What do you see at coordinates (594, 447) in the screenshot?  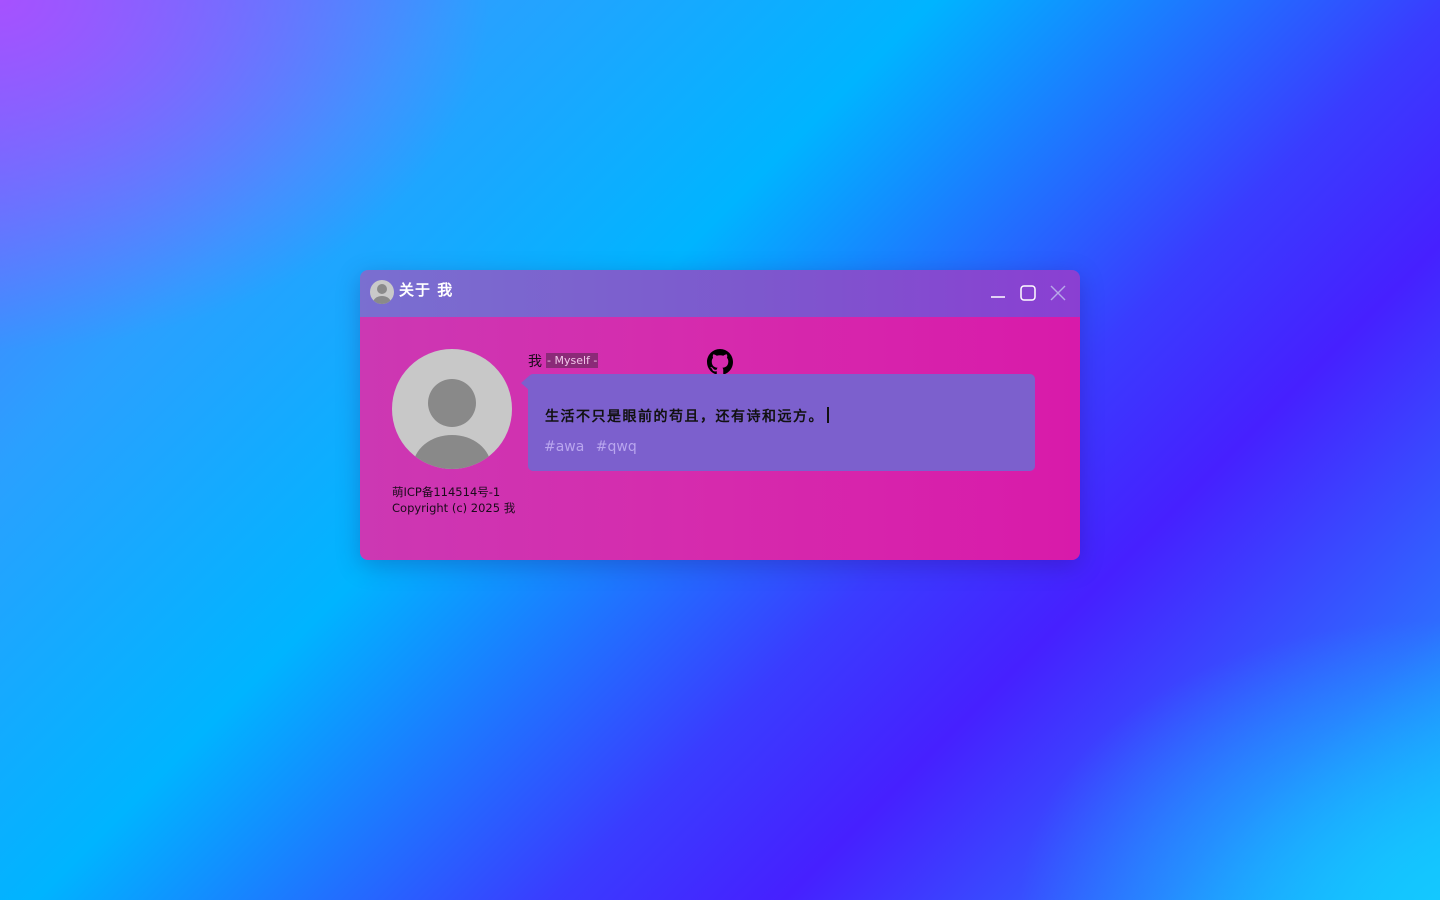 I see `tag-list: #awa #qwq` at bounding box center [594, 447].